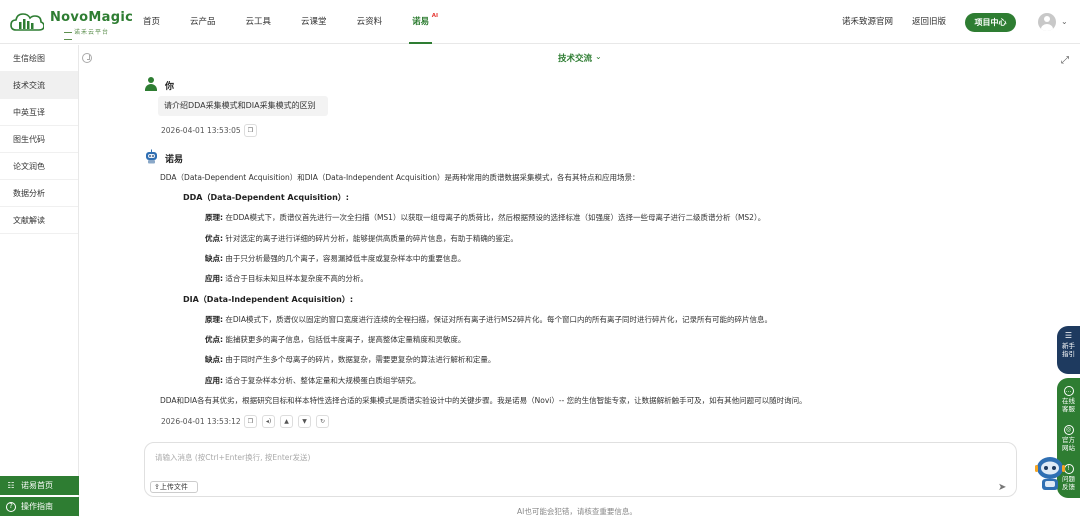  I want to click on project-center-button: 项目中心, so click(990, 22).